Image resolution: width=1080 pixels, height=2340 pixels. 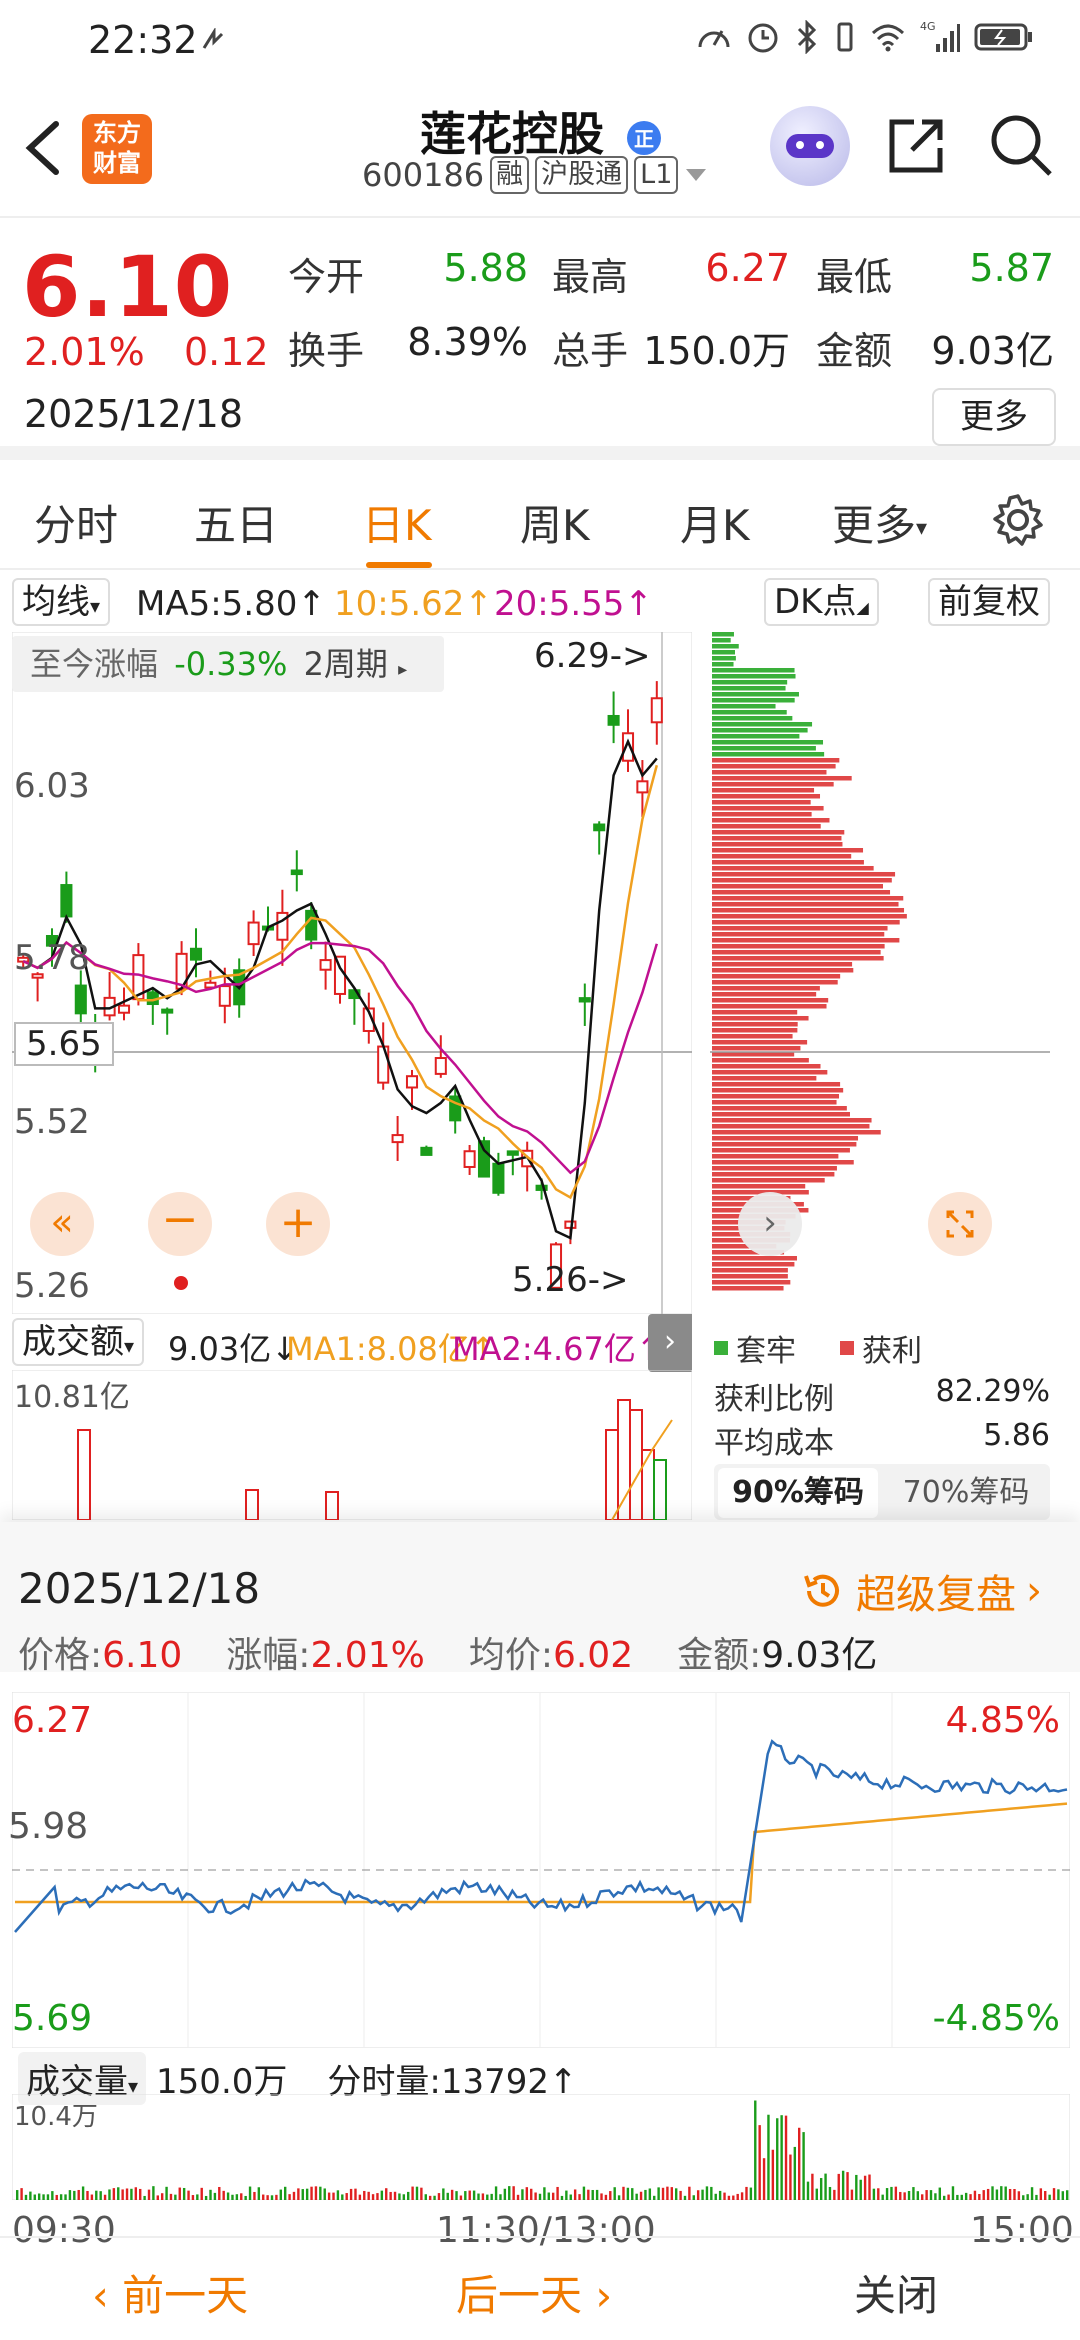 I want to click on tab-daily-k: 日K, so click(x=397, y=522).